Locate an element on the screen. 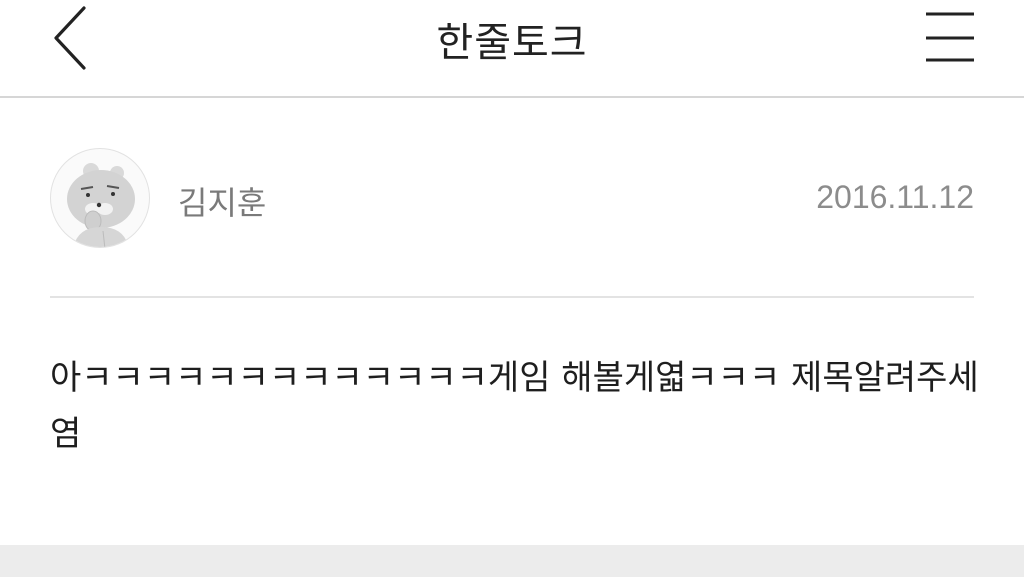 The width and height of the screenshot is (1024, 577). avatar is located at coordinates (100, 198).